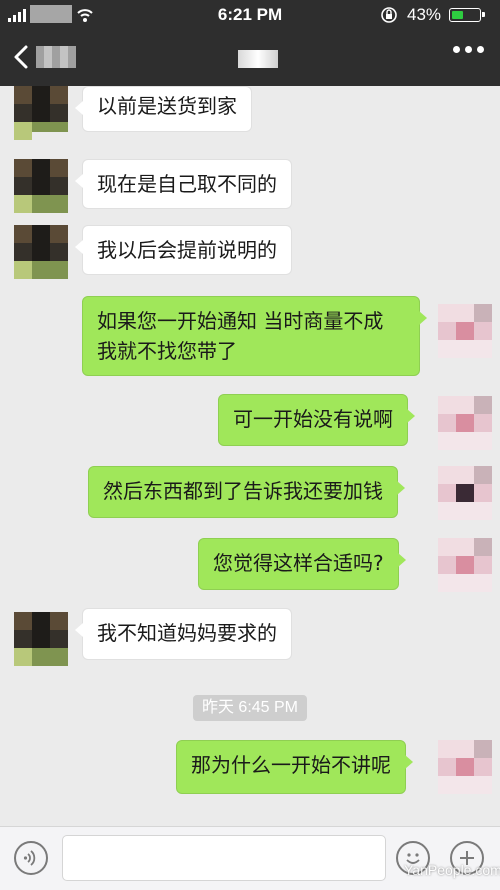 Image resolution: width=500 pixels, height=890 pixels. I want to click on incoming-message: 我不知道妈妈要求的, so click(183, 634).